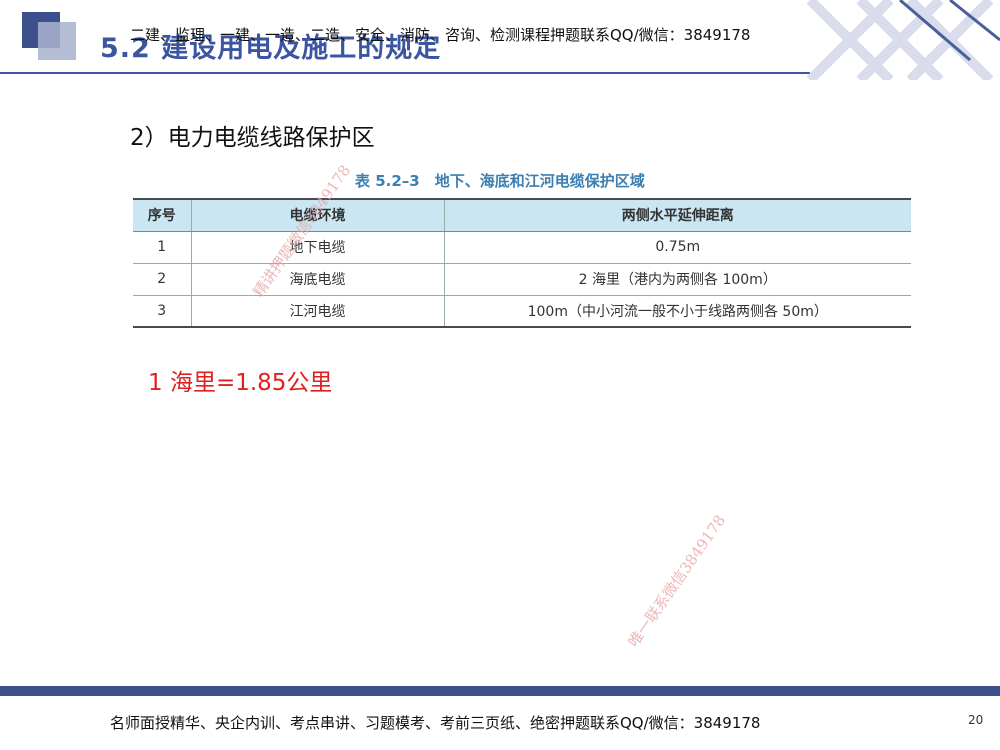  I want to click on column-header-index: 序号, so click(162, 215).